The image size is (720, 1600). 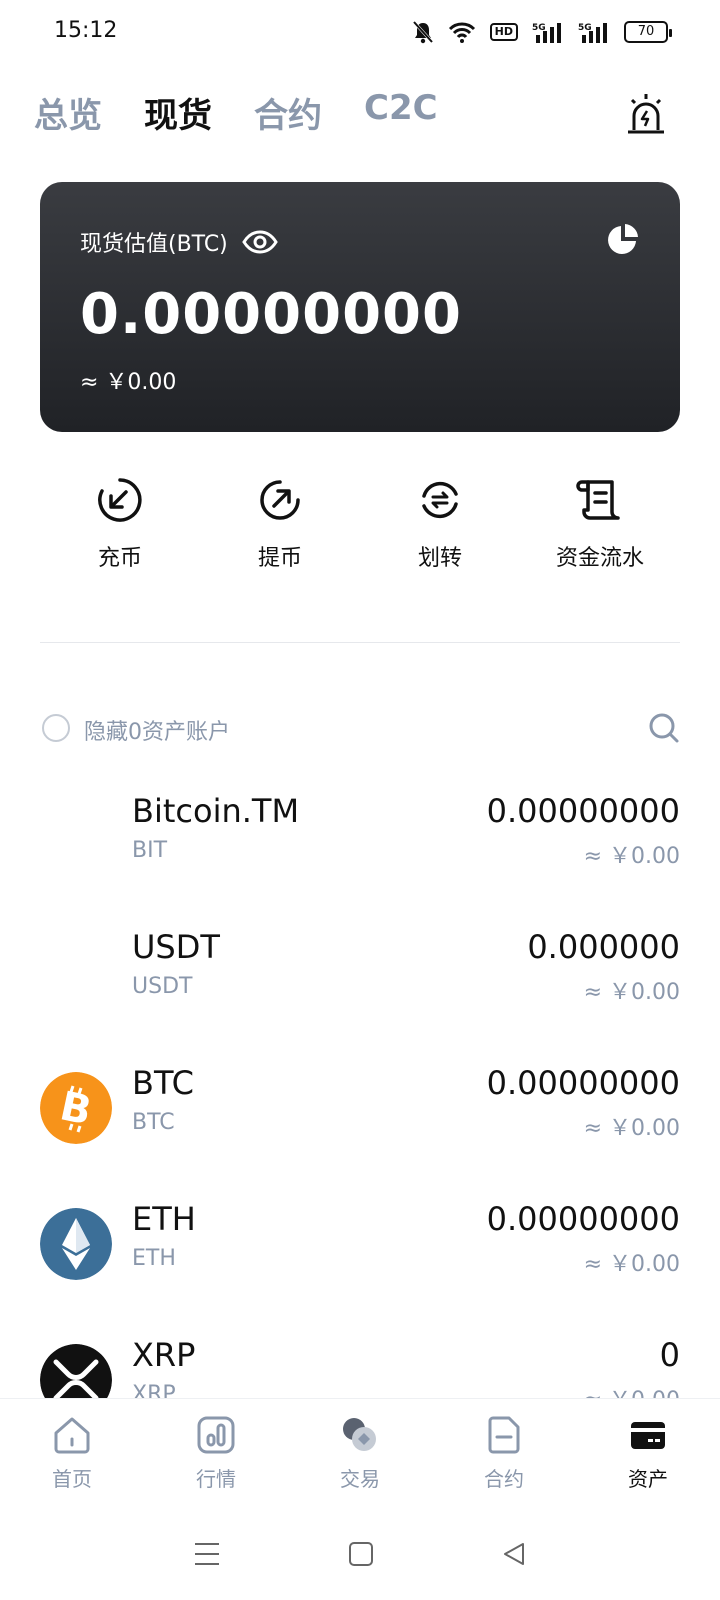 What do you see at coordinates (598, 500) in the screenshot?
I see `ledger-scroll-icon` at bounding box center [598, 500].